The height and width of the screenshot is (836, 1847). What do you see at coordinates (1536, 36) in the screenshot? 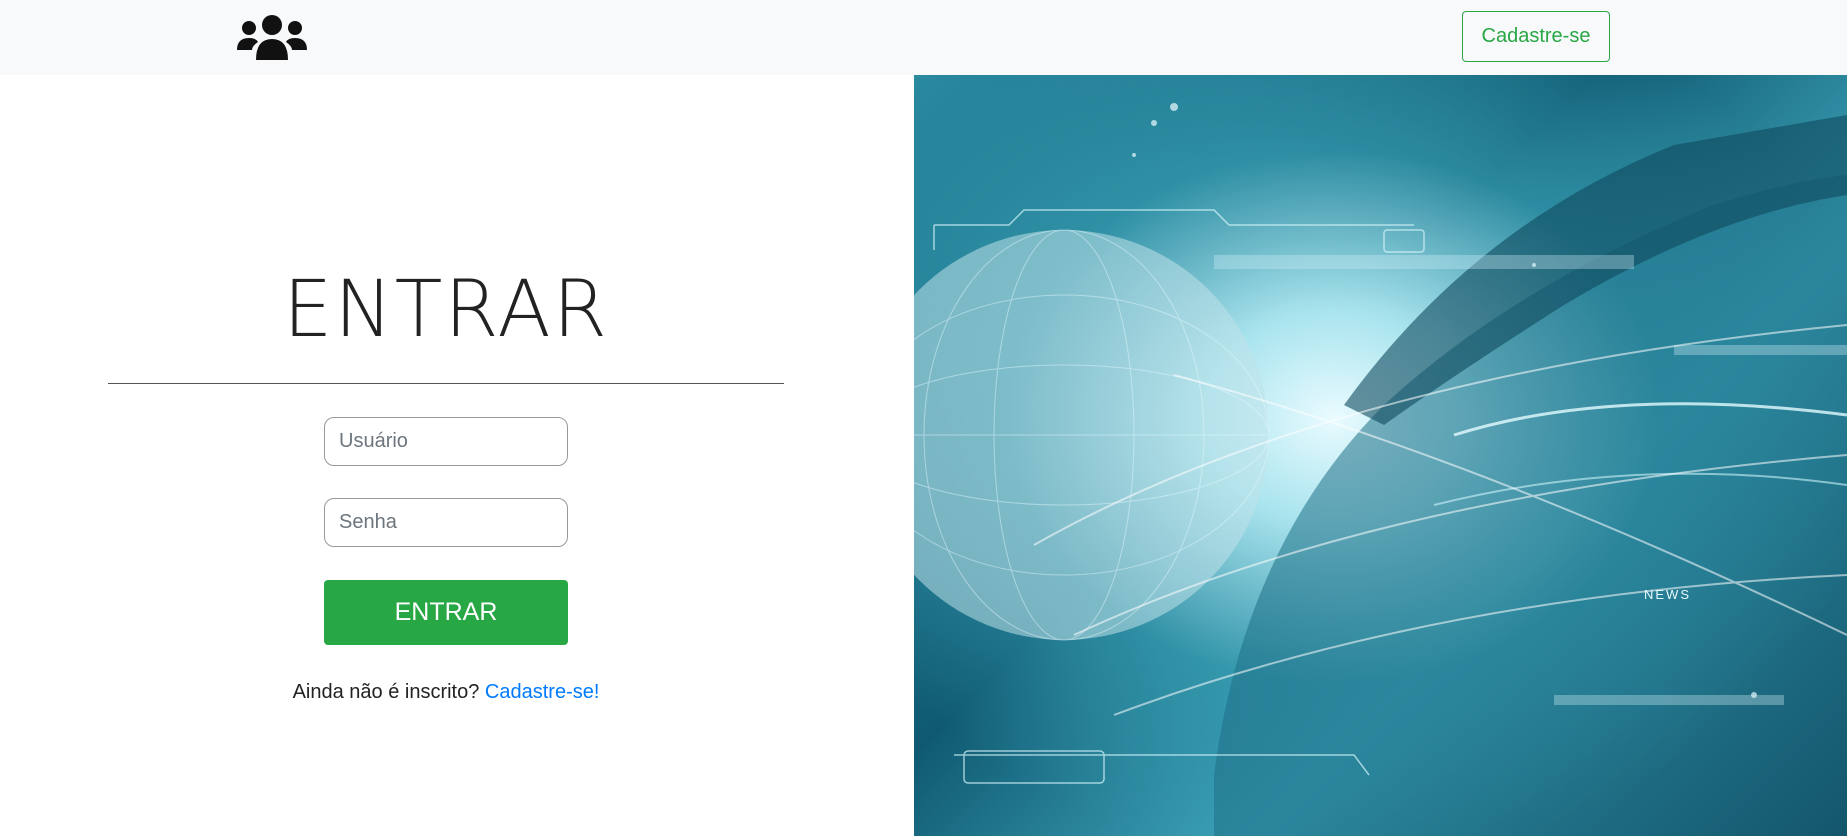
I see `nav-signup-button: Cadastre-se` at bounding box center [1536, 36].